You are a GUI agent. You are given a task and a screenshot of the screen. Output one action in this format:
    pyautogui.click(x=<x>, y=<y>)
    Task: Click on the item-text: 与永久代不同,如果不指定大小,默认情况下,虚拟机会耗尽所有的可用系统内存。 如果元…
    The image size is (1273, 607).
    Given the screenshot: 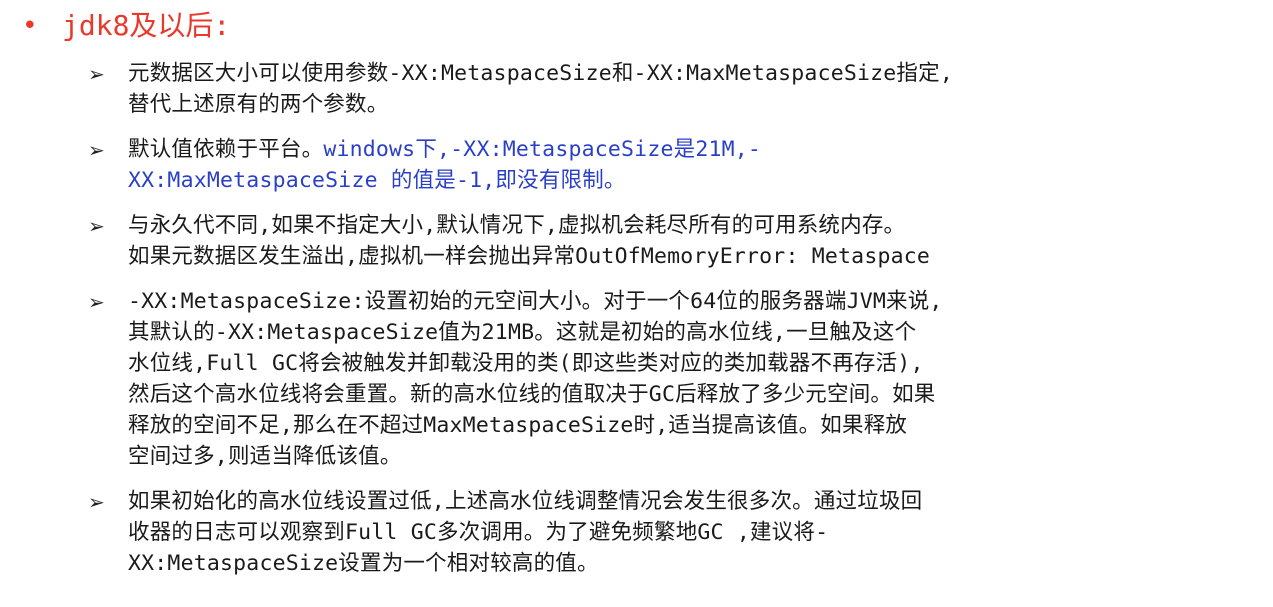 What is the action you would take?
    pyautogui.click(x=688, y=241)
    